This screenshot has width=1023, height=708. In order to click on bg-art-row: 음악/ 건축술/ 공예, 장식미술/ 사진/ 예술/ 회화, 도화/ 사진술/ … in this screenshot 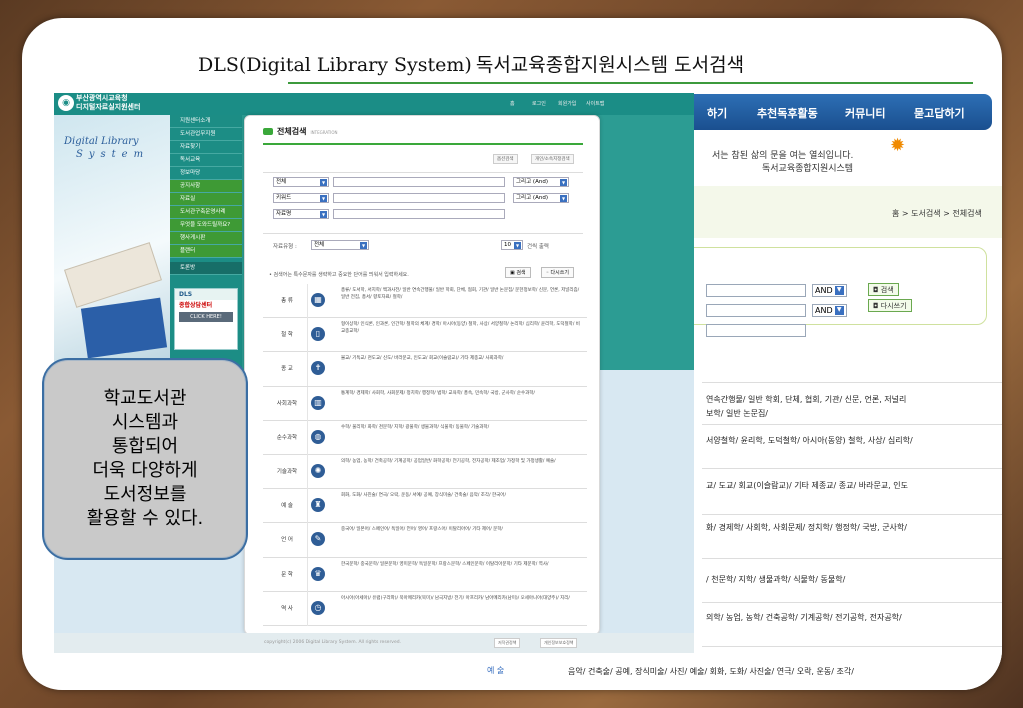, I will do `click(711, 671)`.